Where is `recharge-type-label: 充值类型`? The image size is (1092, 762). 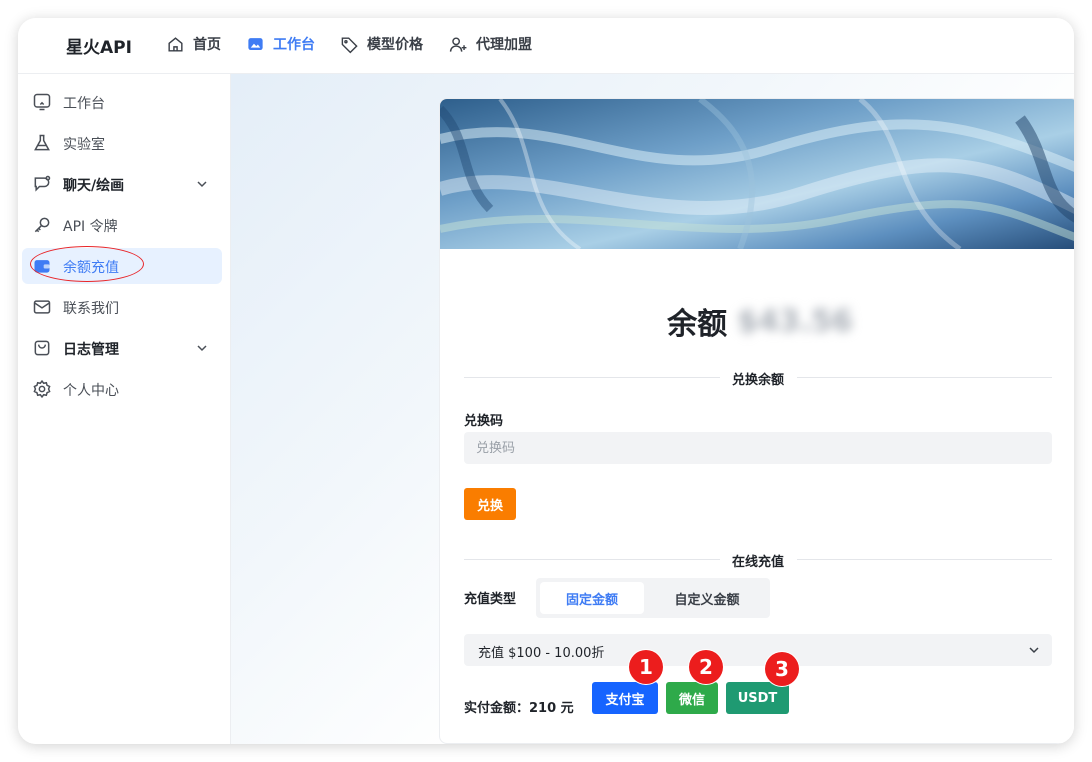 recharge-type-label: 充值类型 is located at coordinates (490, 599).